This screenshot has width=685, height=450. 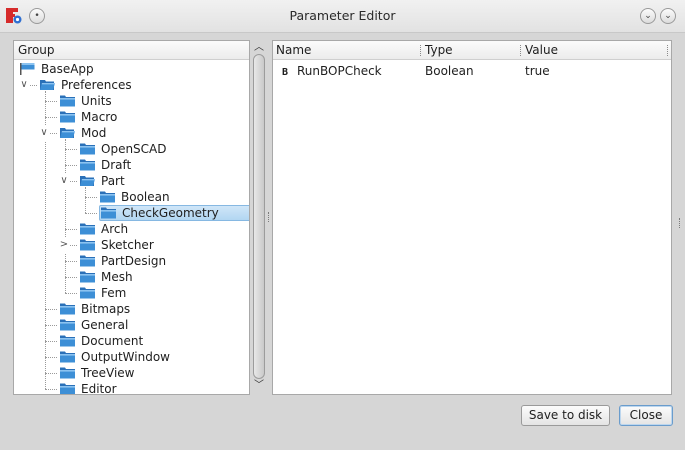 I want to click on tree-item-checkgeometry: CheckGeometry, so click(x=174, y=213).